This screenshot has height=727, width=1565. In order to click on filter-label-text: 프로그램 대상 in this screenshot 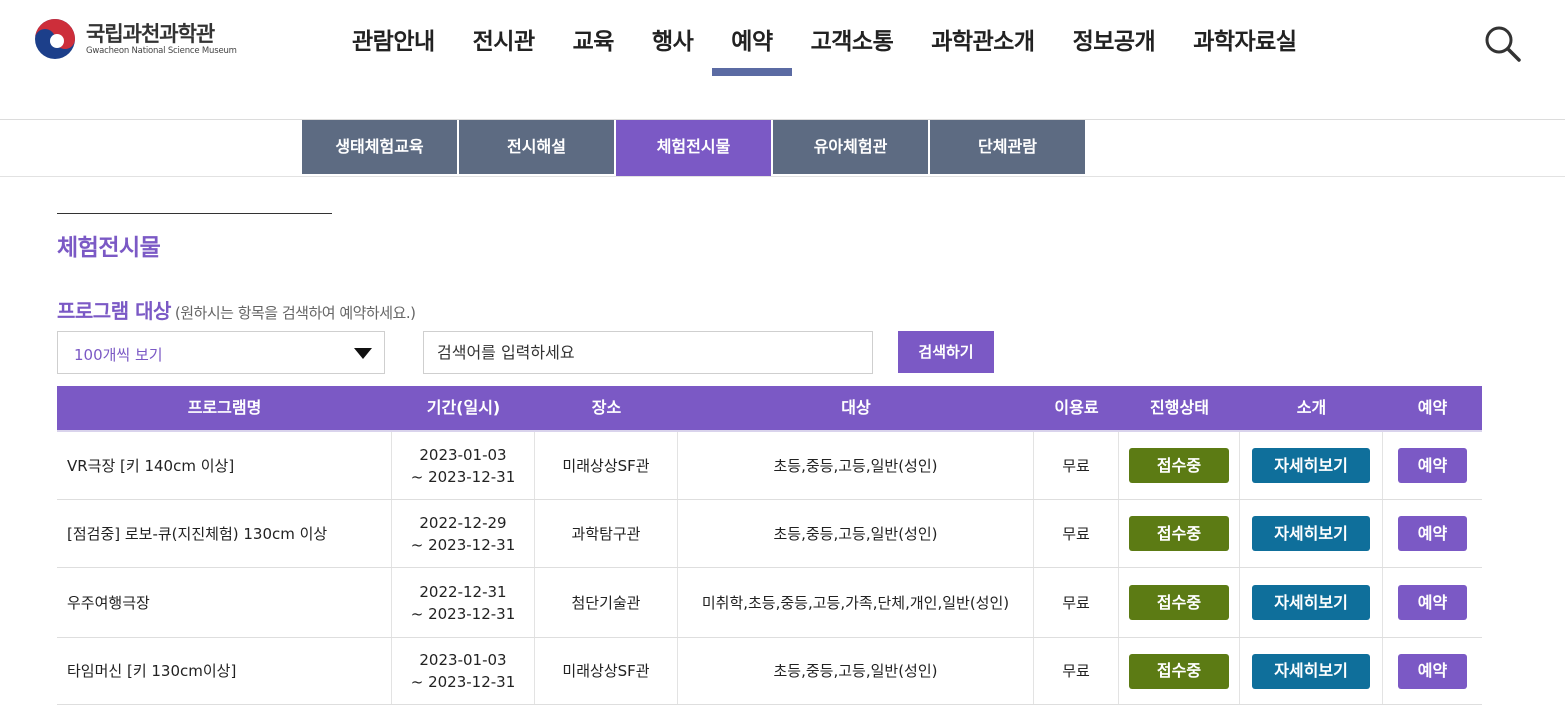, I will do `click(114, 311)`.